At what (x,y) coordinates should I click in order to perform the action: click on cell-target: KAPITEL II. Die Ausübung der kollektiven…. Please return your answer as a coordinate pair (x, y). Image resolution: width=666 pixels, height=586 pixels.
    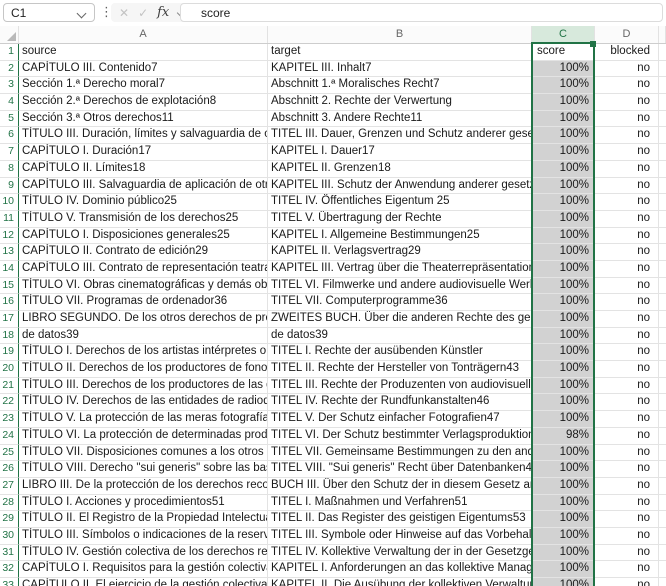
    Looking at the image, I should click on (400, 582).